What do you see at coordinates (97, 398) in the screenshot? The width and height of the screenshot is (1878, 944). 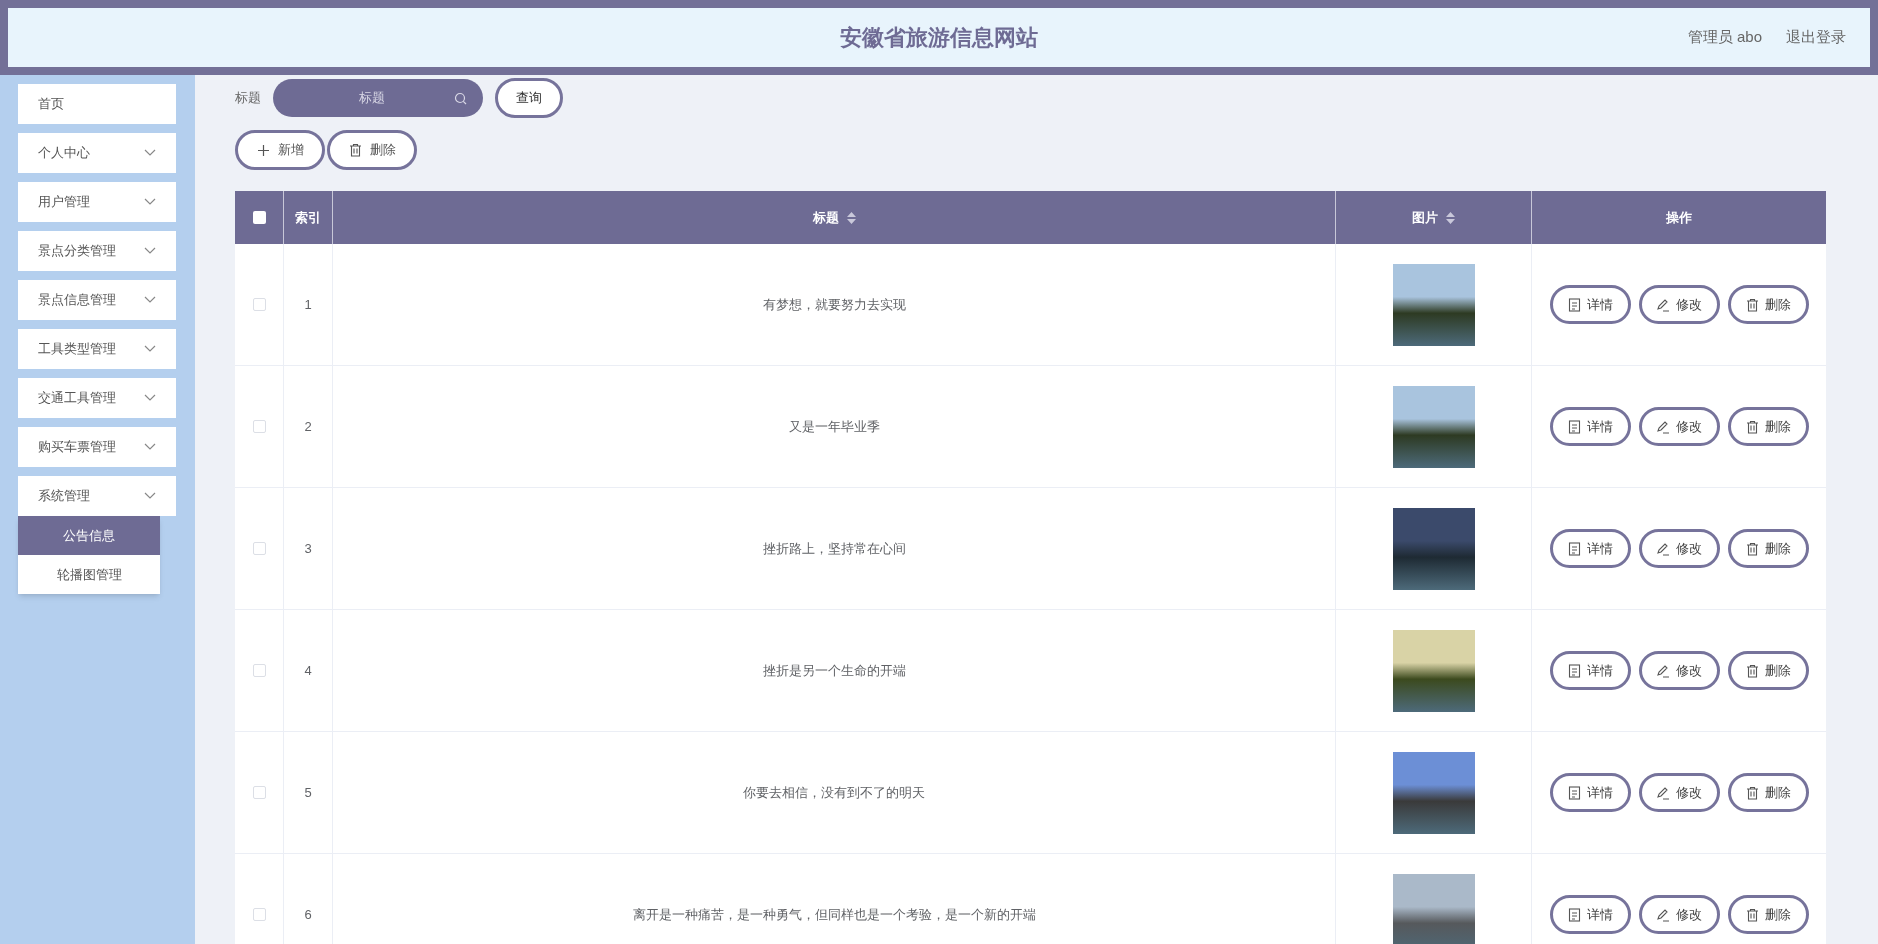 I see `menu-item: 交通工具管理` at bounding box center [97, 398].